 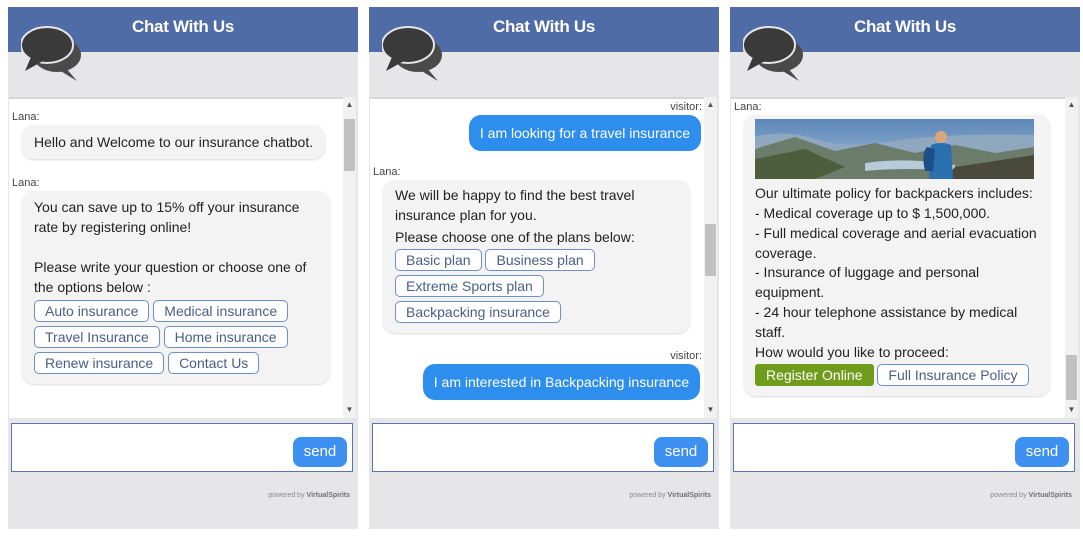 What do you see at coordinates (540, 260) in the screenshot?
I see `option-business-plan: Business plan` at bounding box center [540, 260].